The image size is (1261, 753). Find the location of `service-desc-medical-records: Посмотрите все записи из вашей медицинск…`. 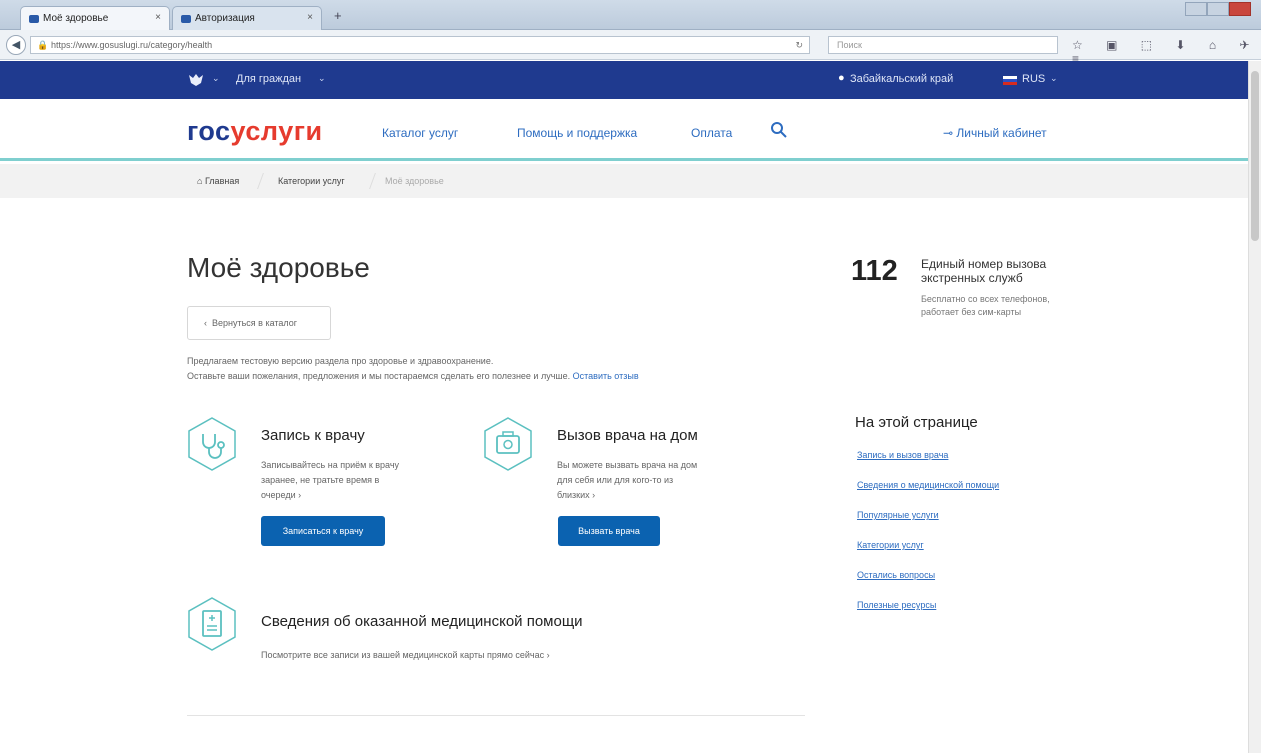

service-desc-medical-records: Посмотрите все записи из вашей медицинск… is located at coordinates (405, 655).